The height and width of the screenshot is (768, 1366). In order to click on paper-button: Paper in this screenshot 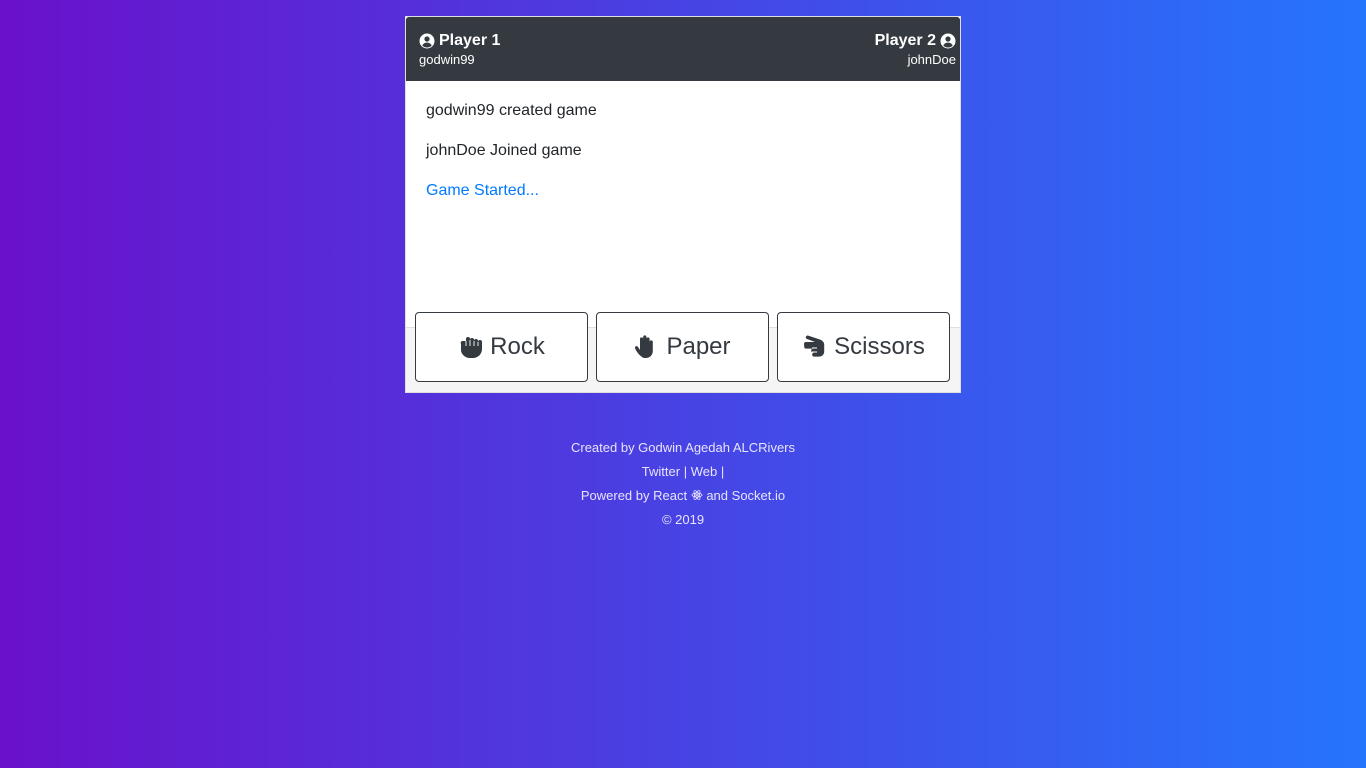, I will do `click(682, 347)`.